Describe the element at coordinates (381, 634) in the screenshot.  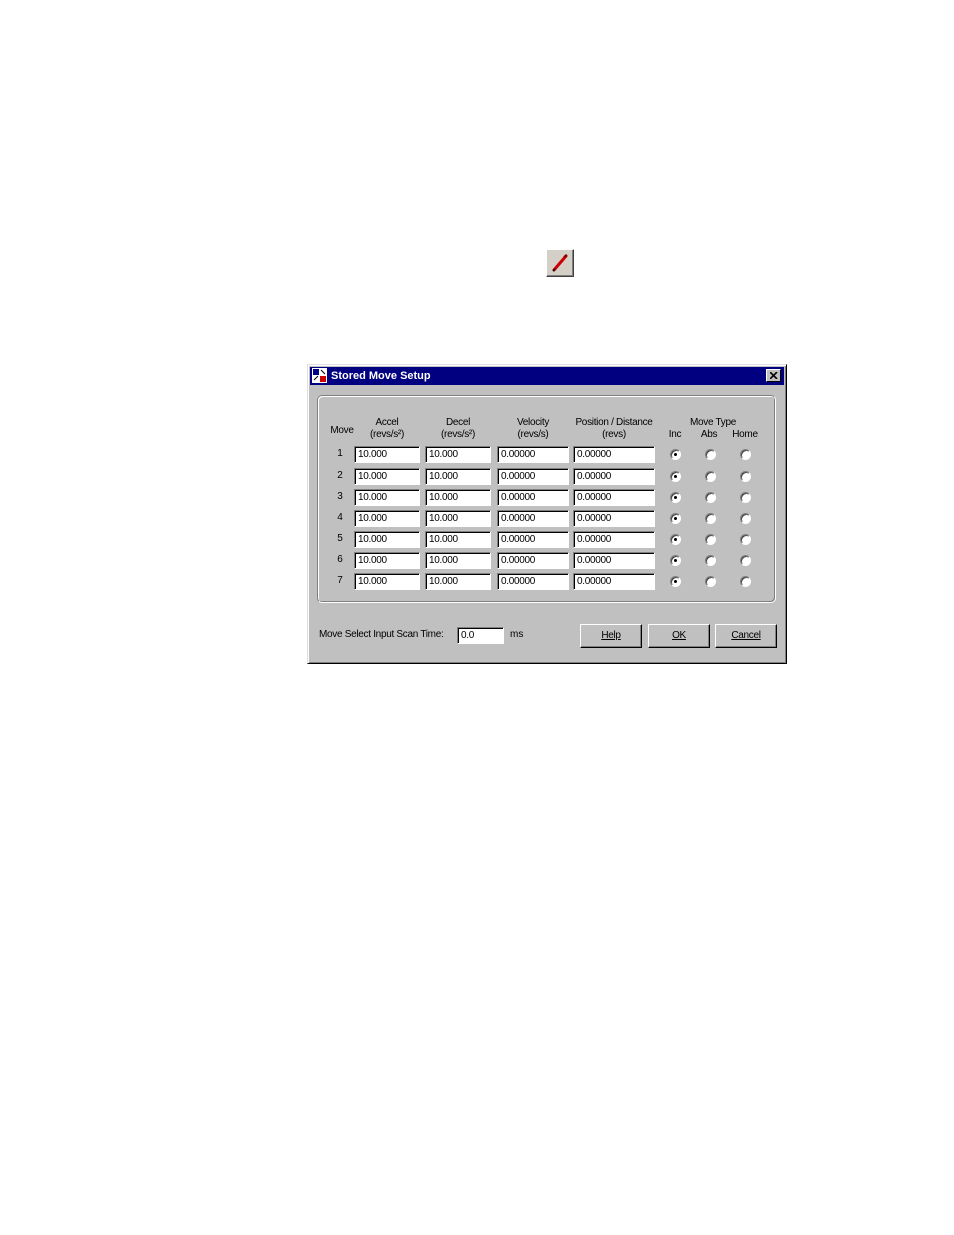
I see `scan-time-label: Move Select Input Scan Time:` at that location.